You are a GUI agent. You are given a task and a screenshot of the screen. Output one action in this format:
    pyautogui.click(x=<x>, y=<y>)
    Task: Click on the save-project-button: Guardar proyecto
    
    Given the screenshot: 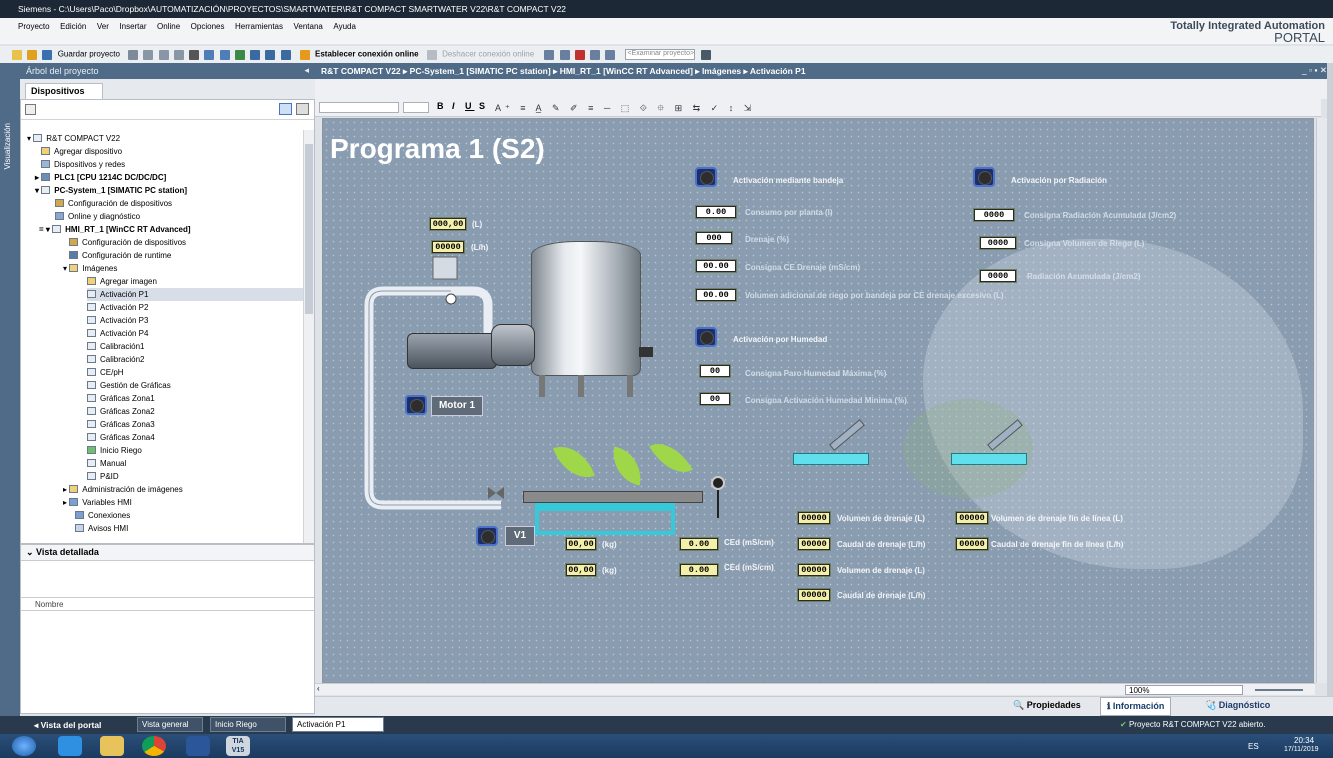 What is the action you would take?
    pyautogui.click(x=89, y=54)
    